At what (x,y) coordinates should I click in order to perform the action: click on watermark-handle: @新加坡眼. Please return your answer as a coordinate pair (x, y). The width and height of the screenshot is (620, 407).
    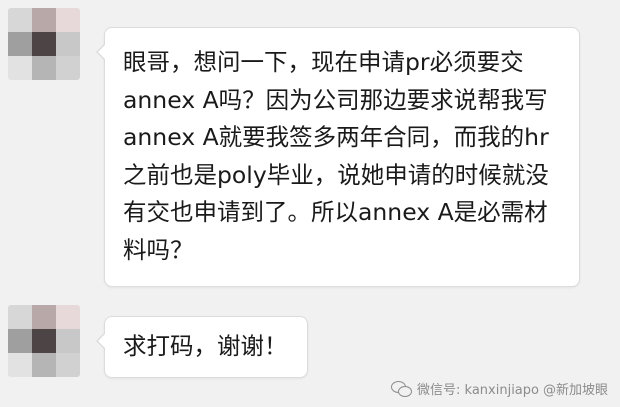
    Looking at the image, I should click on (575, 390).